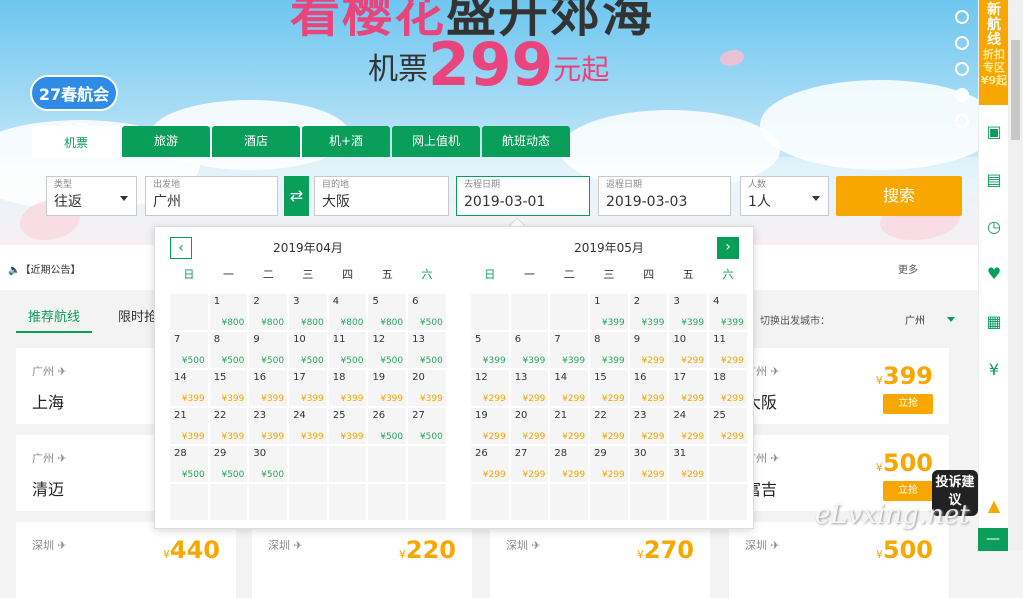 The width and height of the screenshot is (1023, 598). Describe the element at coordinates (908, 268) in the screenshot. I see `more-link: 更多` at that location.